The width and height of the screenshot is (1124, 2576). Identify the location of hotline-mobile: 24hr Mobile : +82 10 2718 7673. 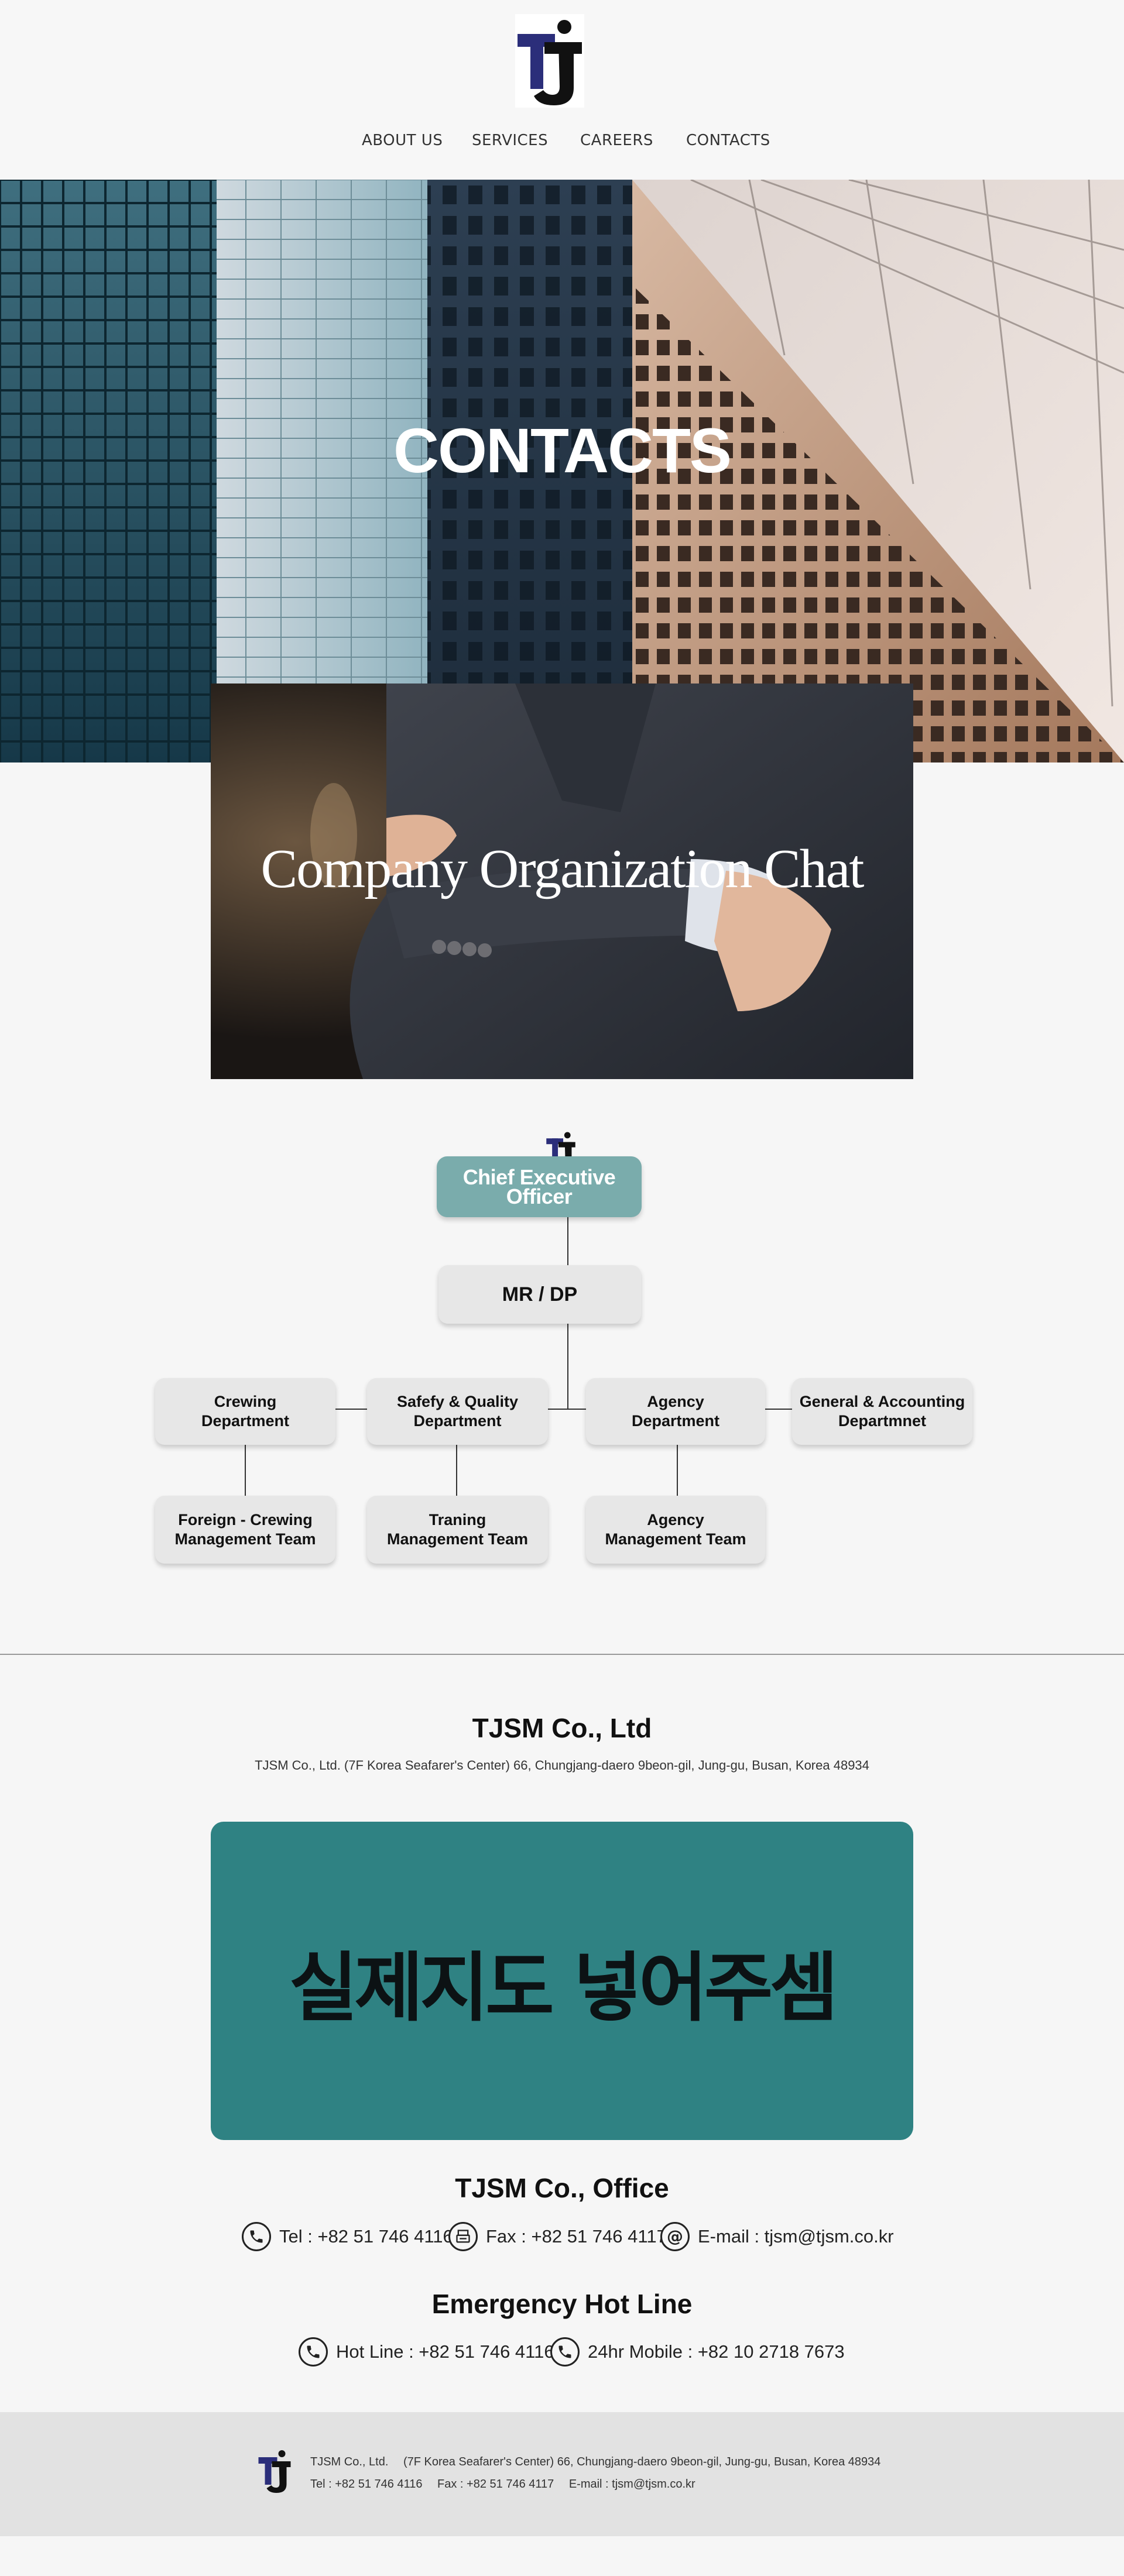
(697, 2351).